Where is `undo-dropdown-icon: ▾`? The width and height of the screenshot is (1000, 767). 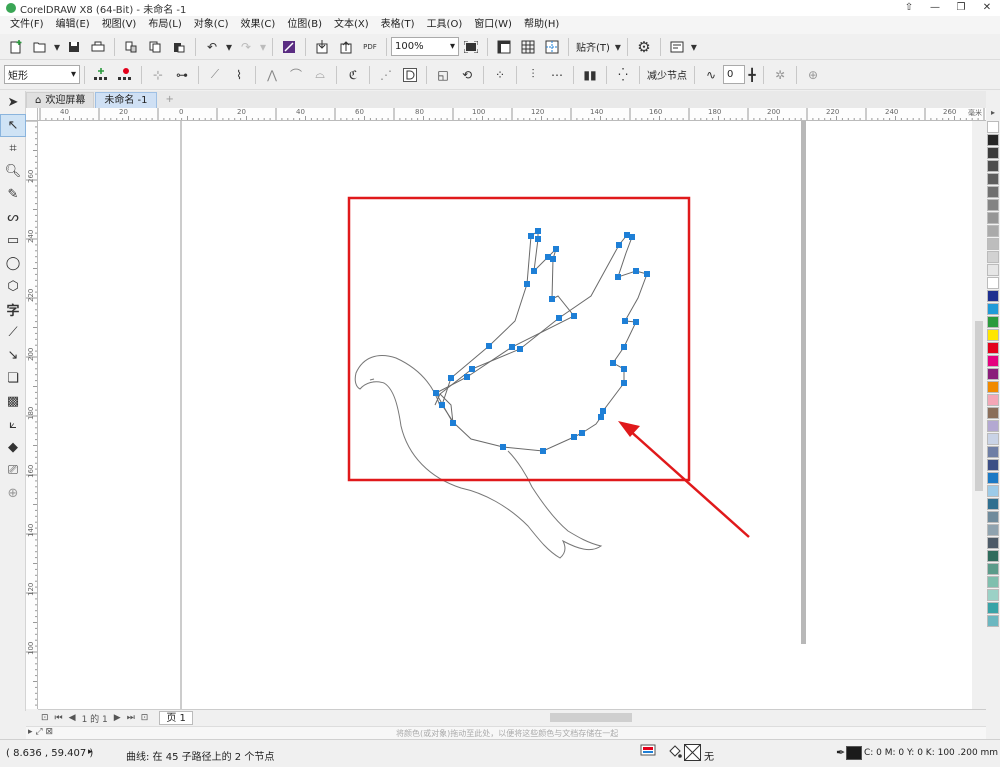
undo-dropdown-icon: ▾ is located at coordinates (229, 47).